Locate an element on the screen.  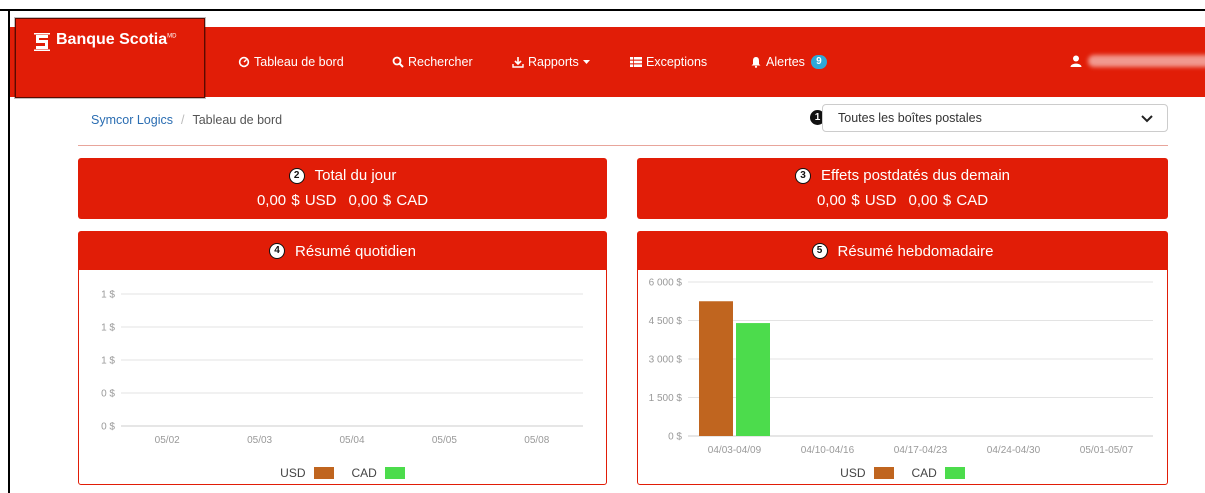
user-menu is located at coordinates (1137, 61).